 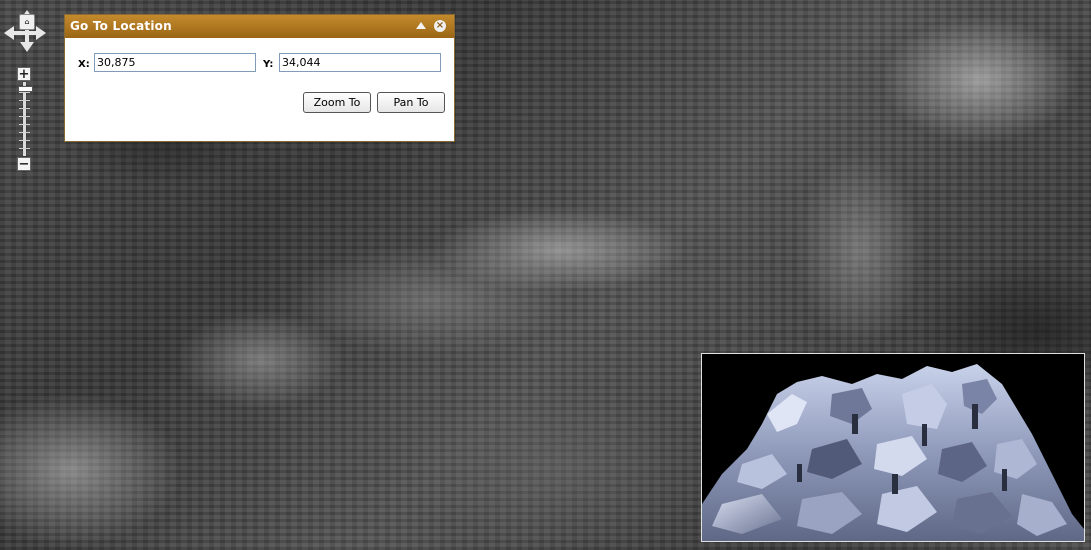 What do you see at coordinates (84, 64) in the screenshot?
I see `x-label: X:` at bounding box center [84, 64].